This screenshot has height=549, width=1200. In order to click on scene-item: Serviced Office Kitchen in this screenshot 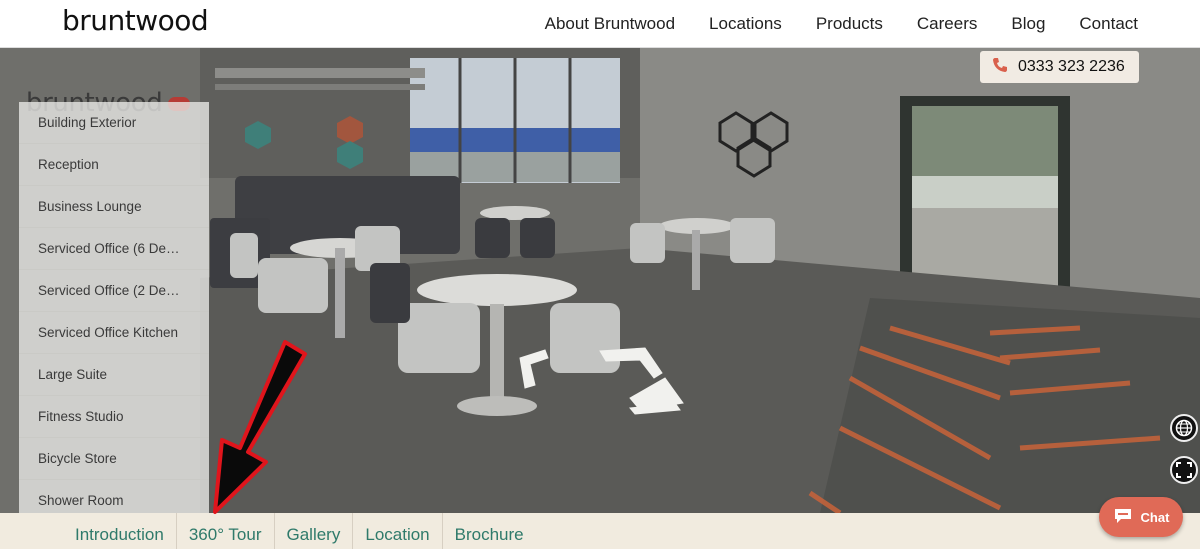, I will do `click(114, 333)`.